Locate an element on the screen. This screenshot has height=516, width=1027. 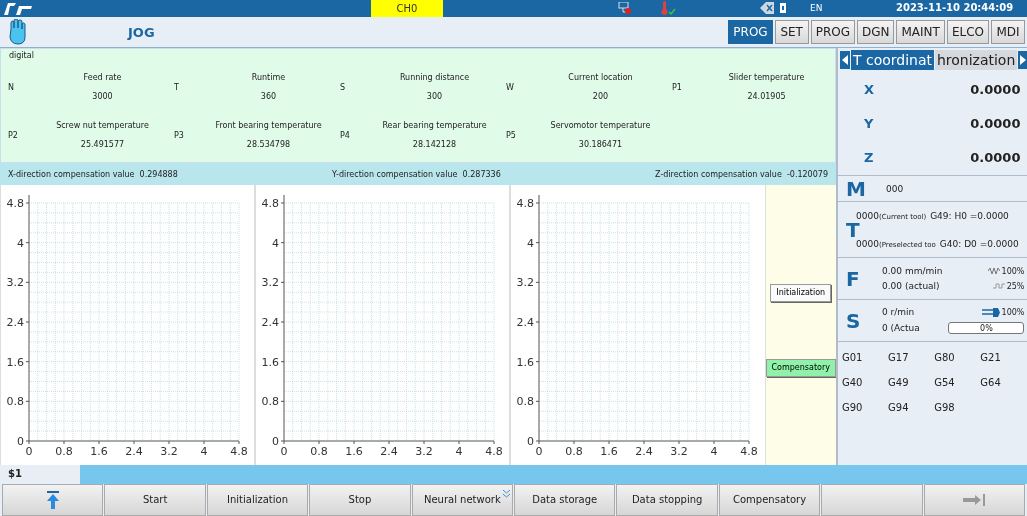
tool-offset: G49: H0 =0.0000 is located at coordinates (969, 215).